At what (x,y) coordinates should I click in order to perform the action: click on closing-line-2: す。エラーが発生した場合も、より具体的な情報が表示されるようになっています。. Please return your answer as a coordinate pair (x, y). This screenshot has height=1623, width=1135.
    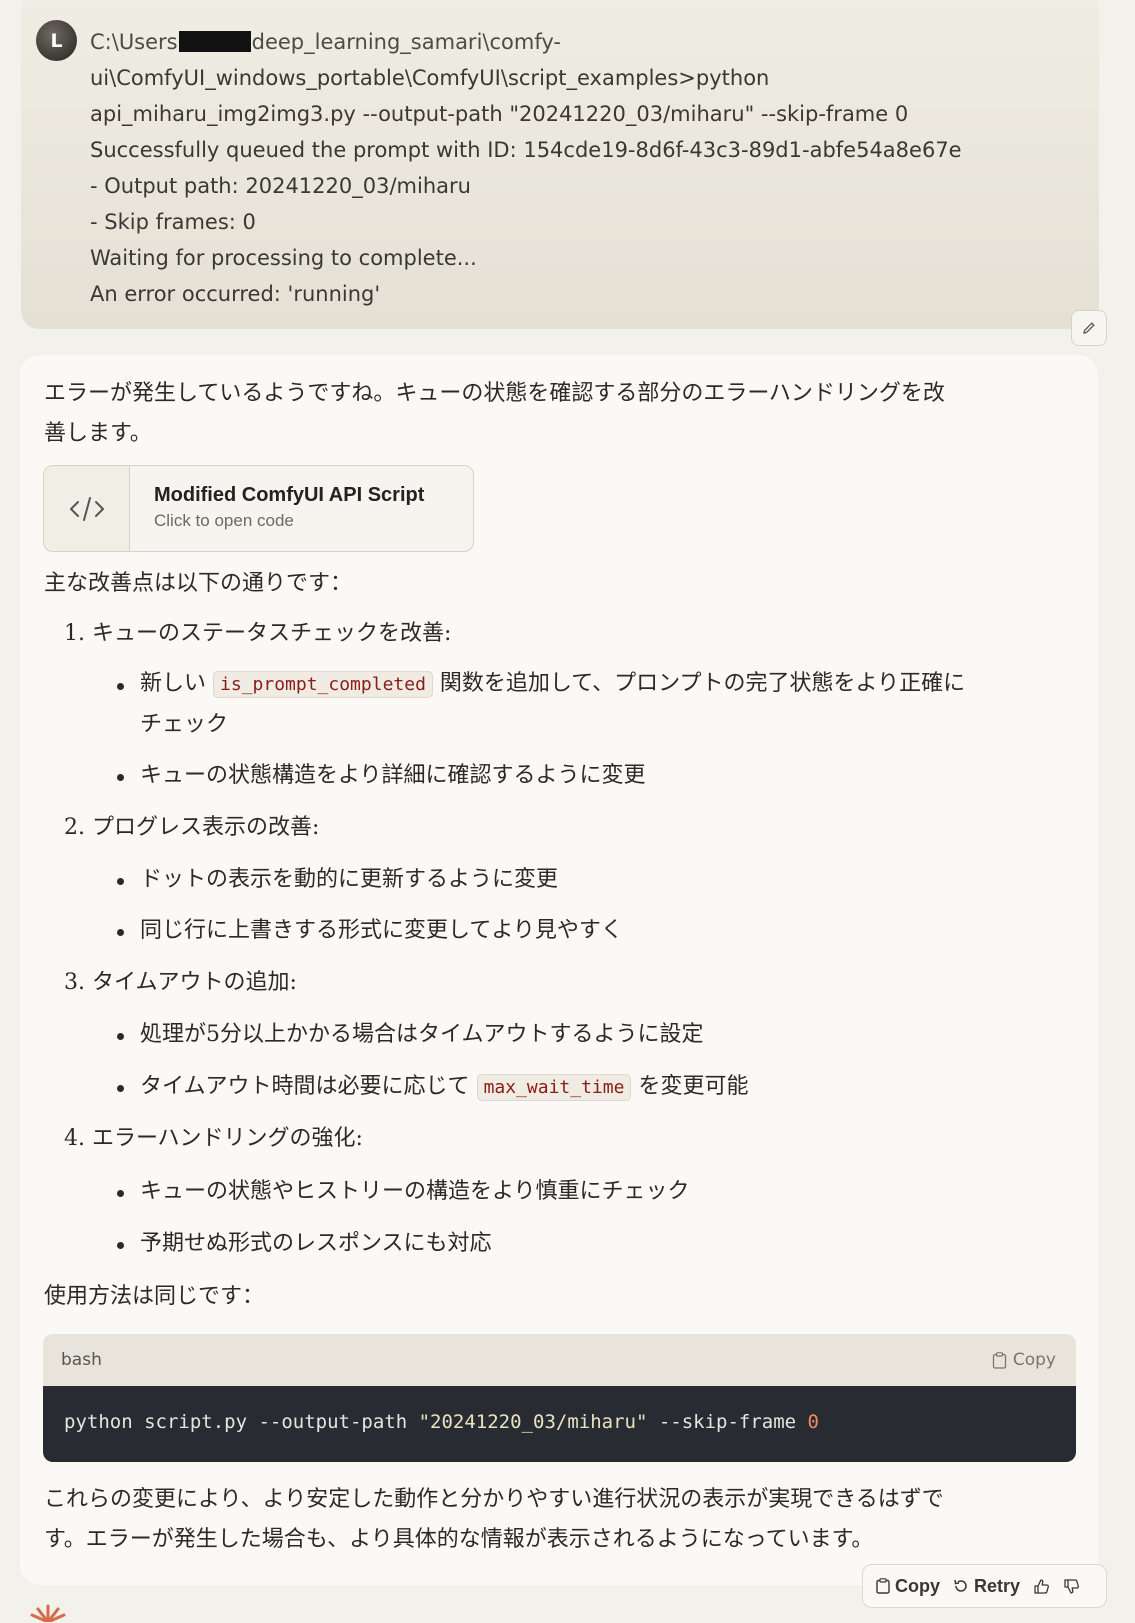
    Looking at the image, I should click on (459, 1539).